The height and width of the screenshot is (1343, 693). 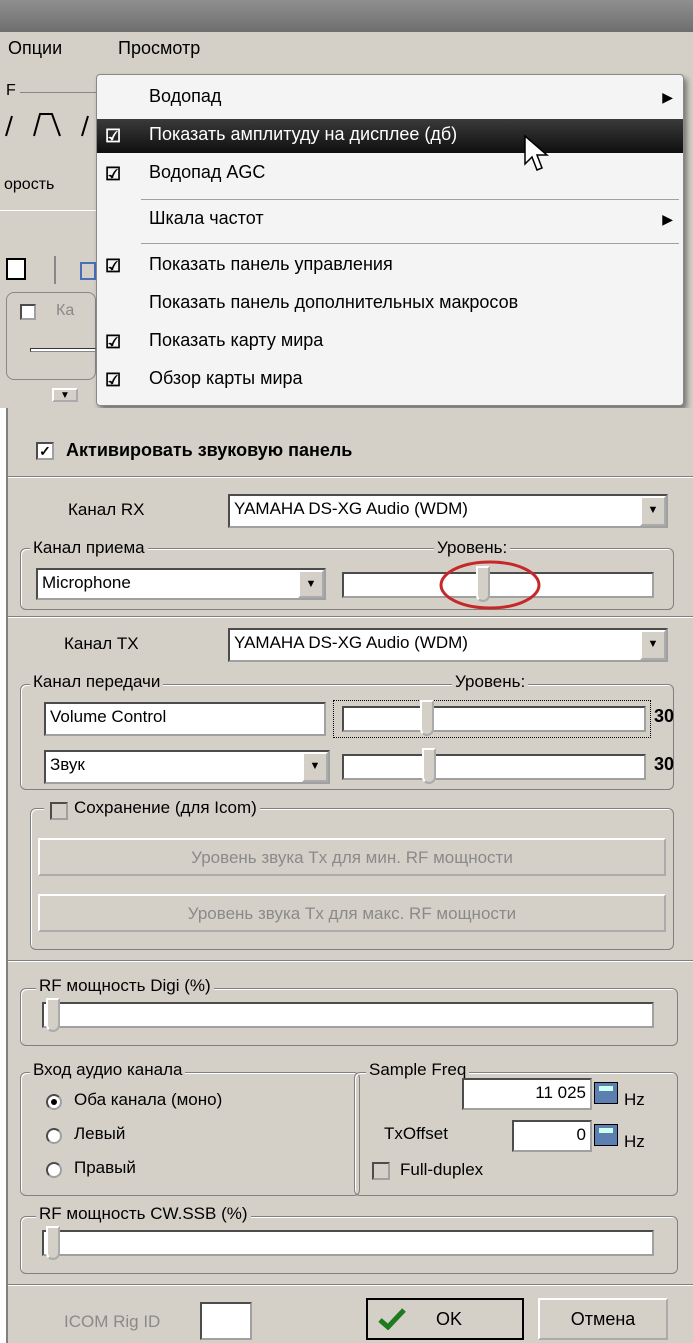 I want to click on submenu-arrow-icon: ▶, so click(x=667, y=97).